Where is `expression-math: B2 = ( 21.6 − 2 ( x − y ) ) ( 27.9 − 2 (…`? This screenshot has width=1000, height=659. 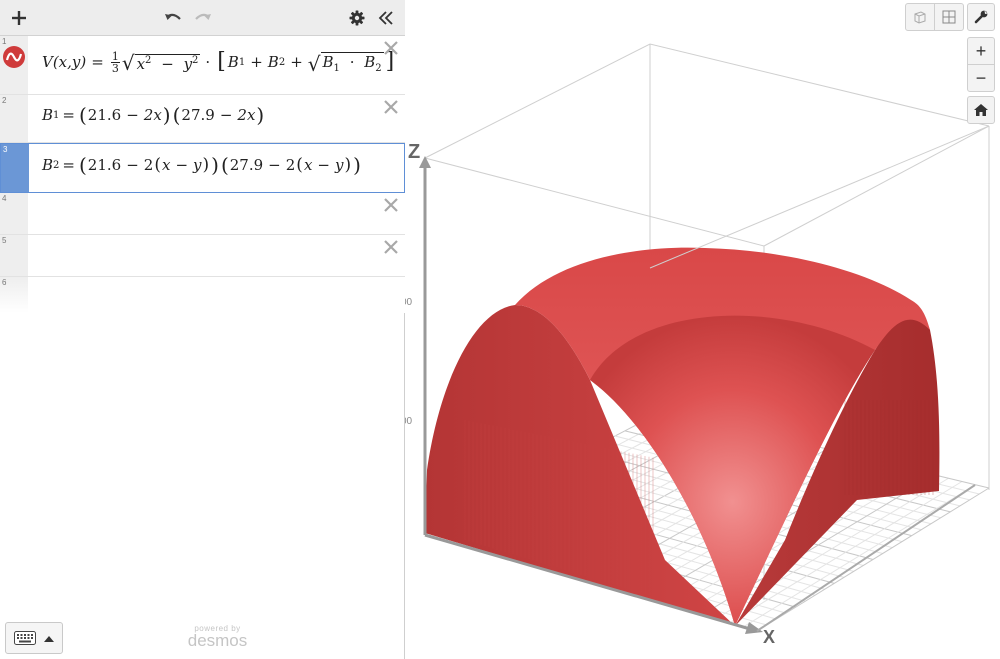
expression-math: B2 = ( 21.6 − 2 ( x − y ) ) ( 27.9 − 2 (… is located at coordinates (202, 165).